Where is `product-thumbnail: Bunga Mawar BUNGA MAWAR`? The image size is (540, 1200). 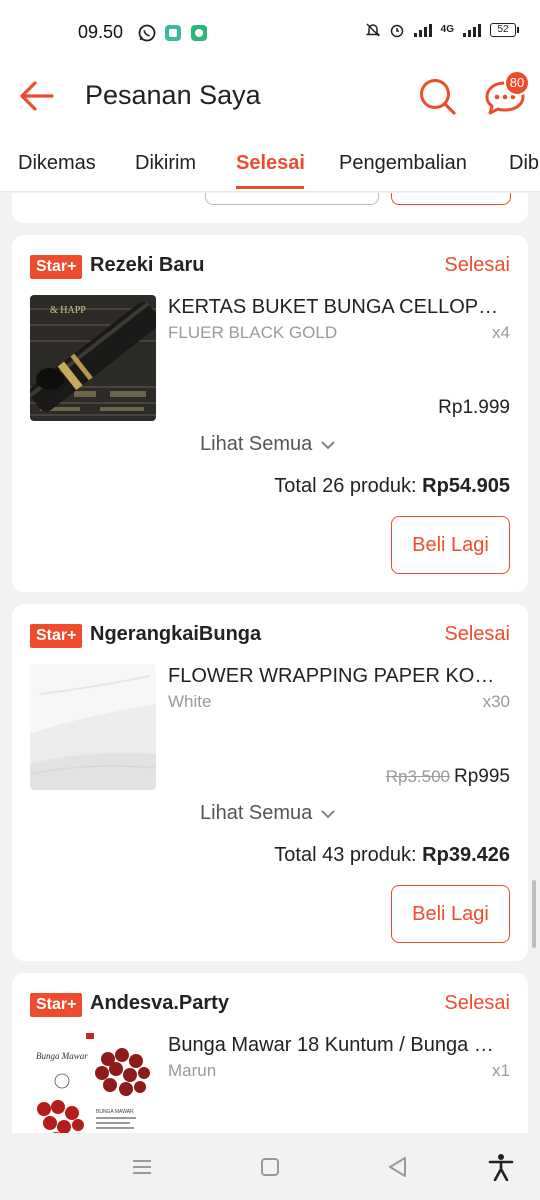
product-thumbnail: Bunga Mawar BUNGA MAWAR is located at coordinates (93, 1083).